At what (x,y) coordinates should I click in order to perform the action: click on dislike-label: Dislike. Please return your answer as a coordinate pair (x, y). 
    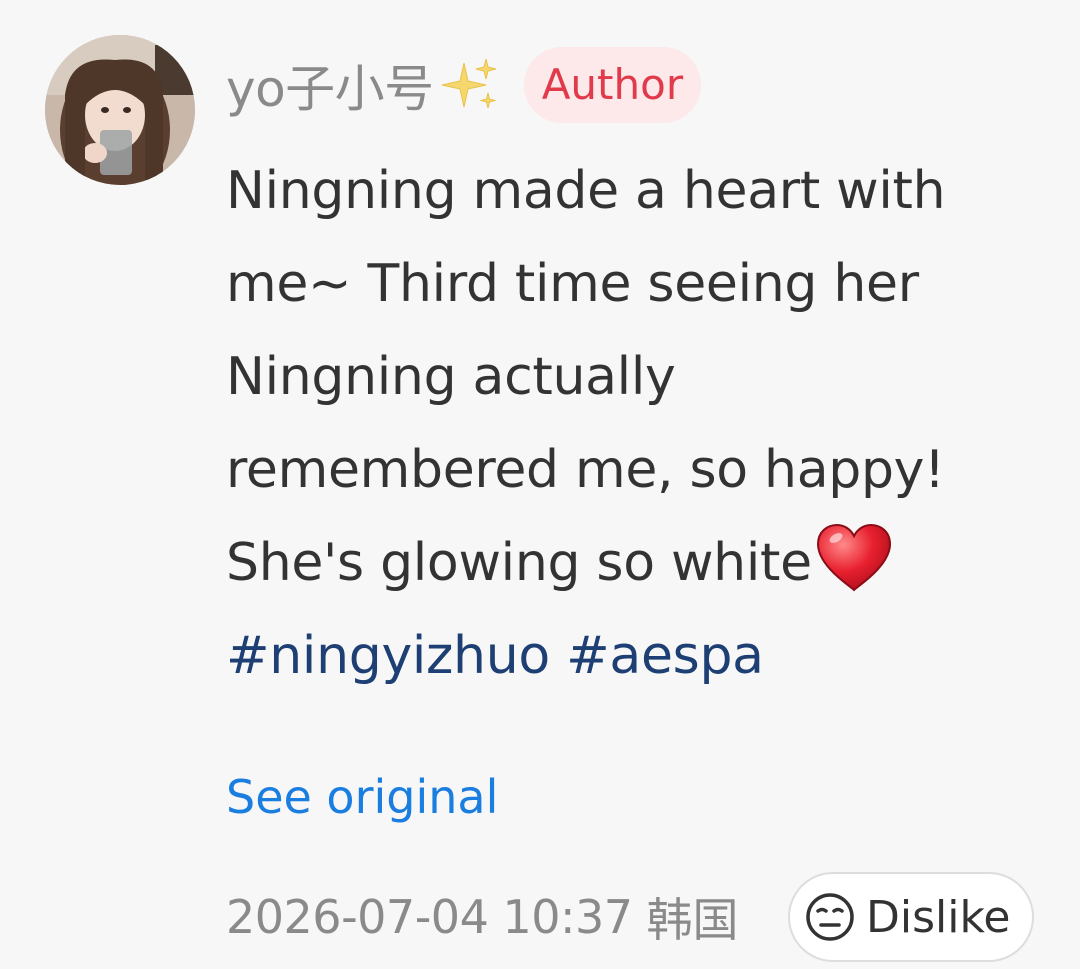
    Looking at the image, I should click on (938, 917).